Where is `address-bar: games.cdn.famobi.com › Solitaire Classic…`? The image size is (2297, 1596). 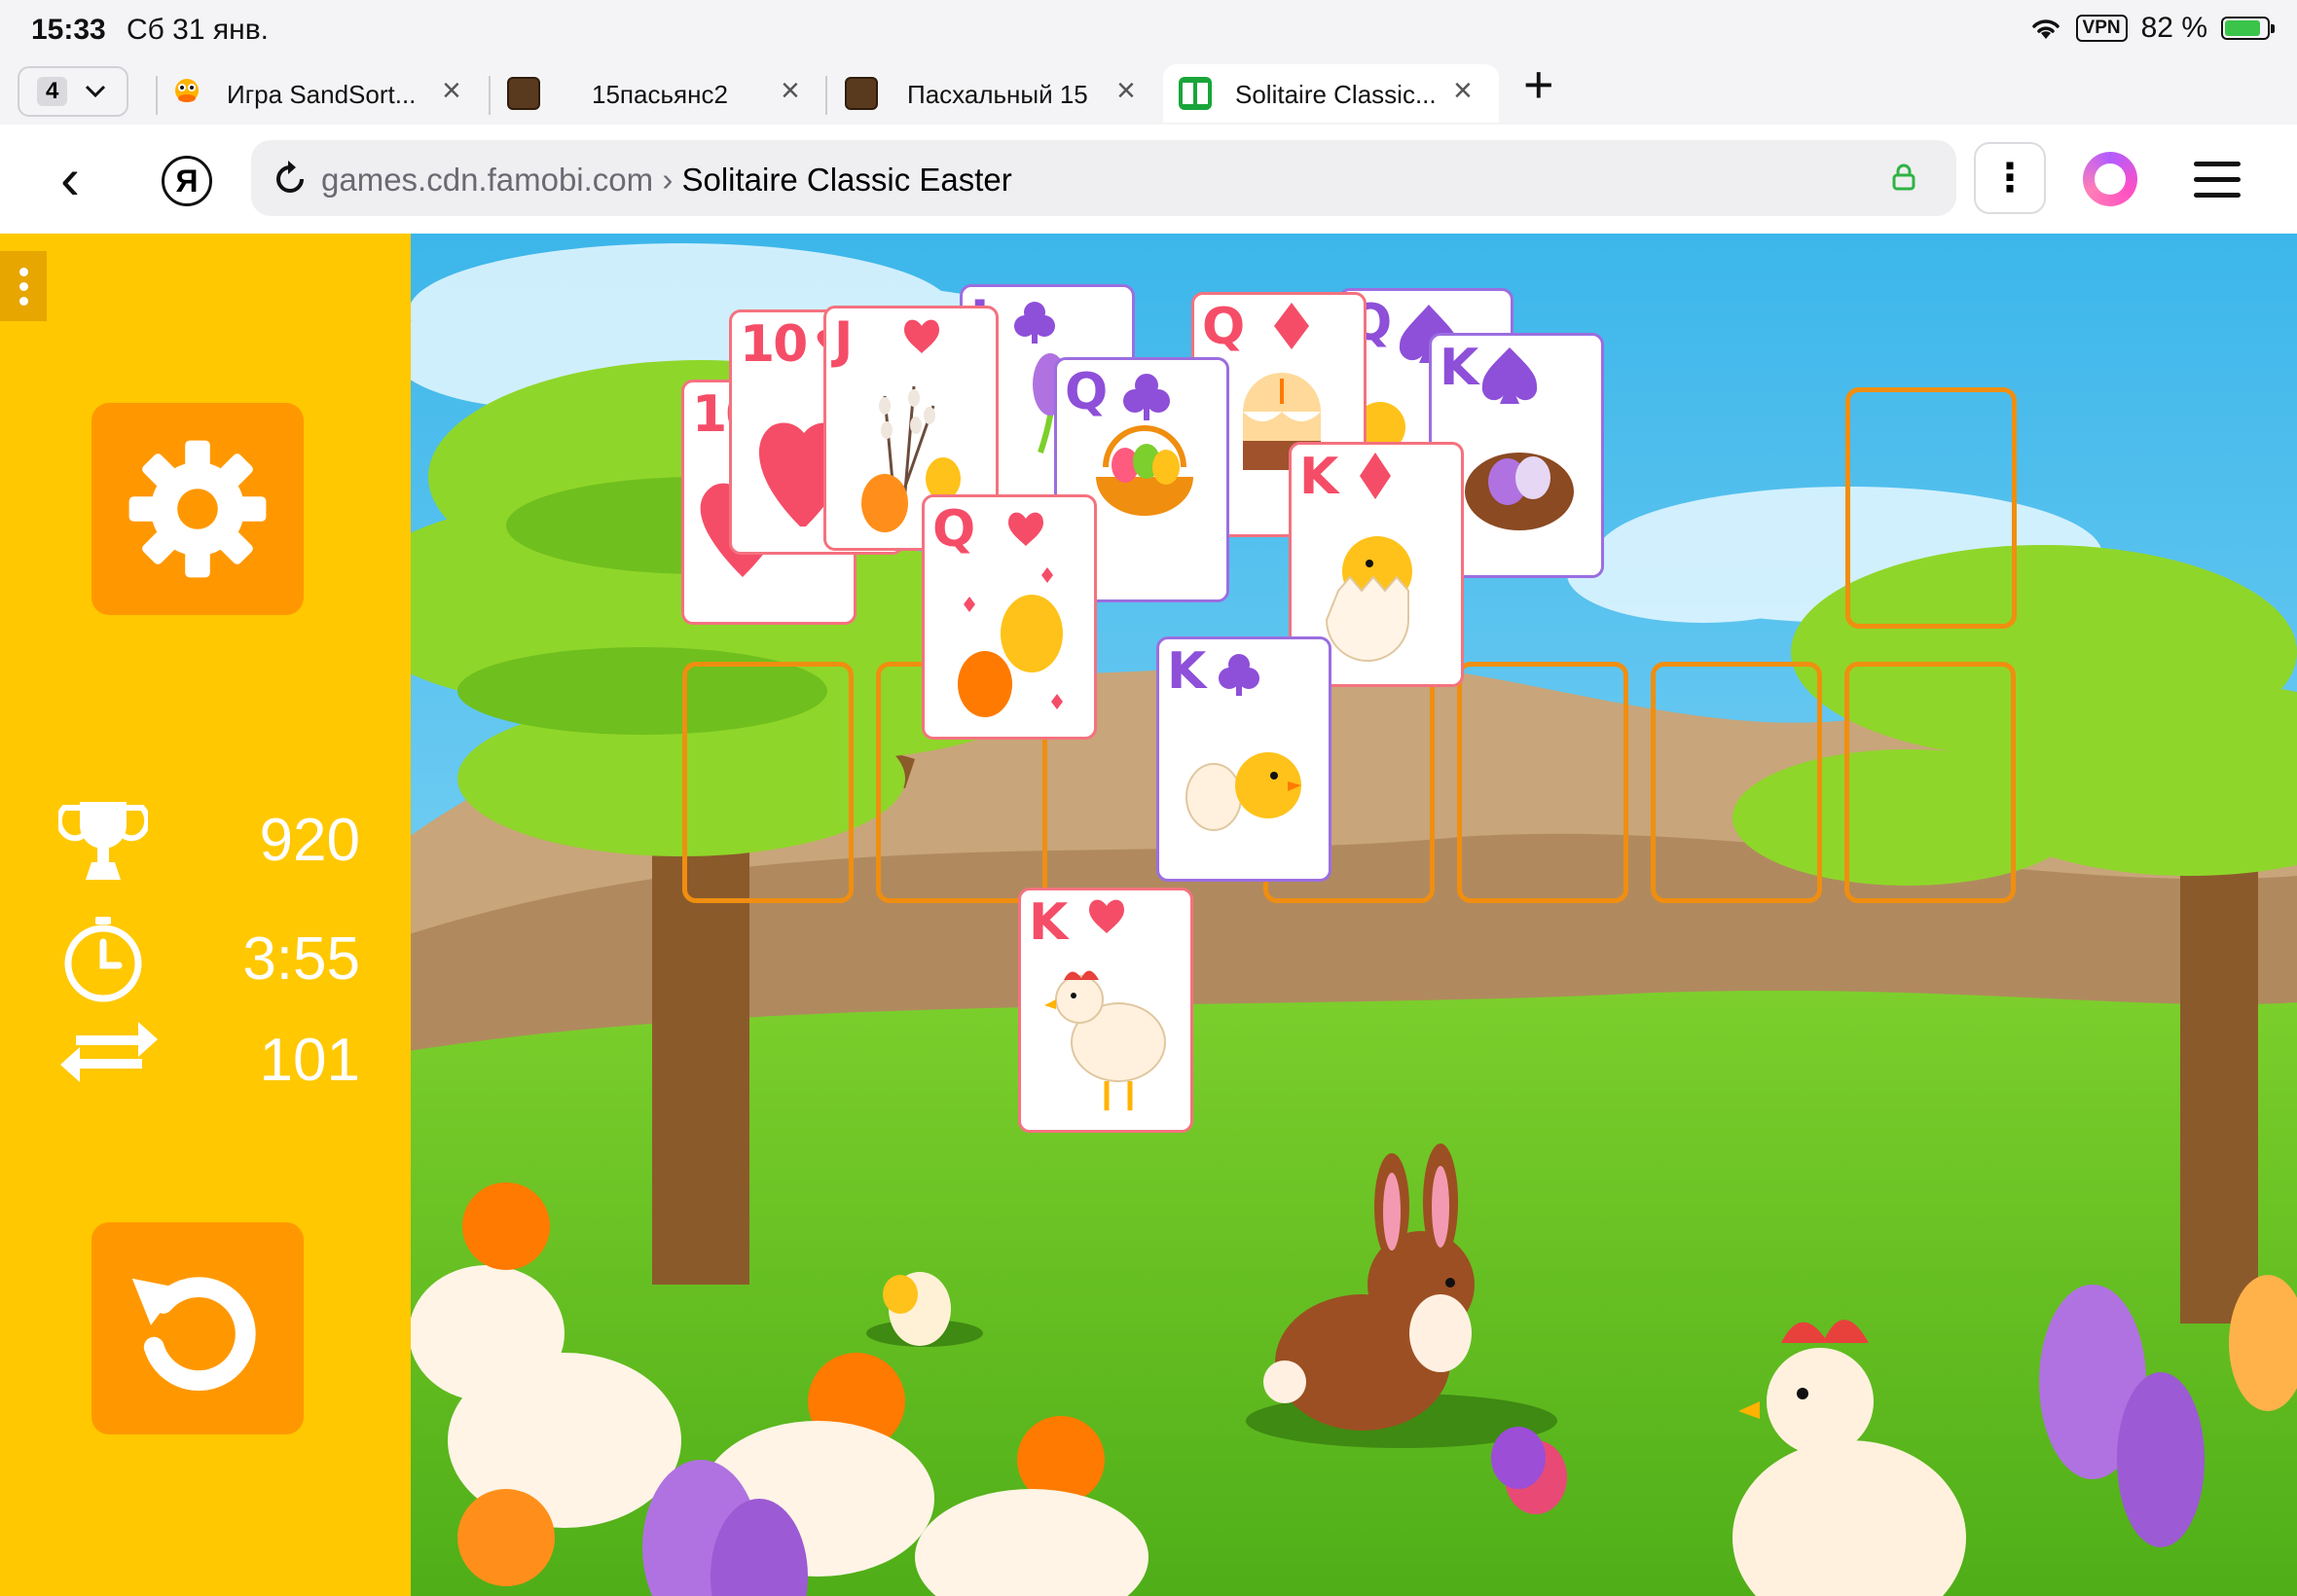
address-bar: games.cdn.famobi.com › Solitaire Classic… is located at coordinates (1103, 178).